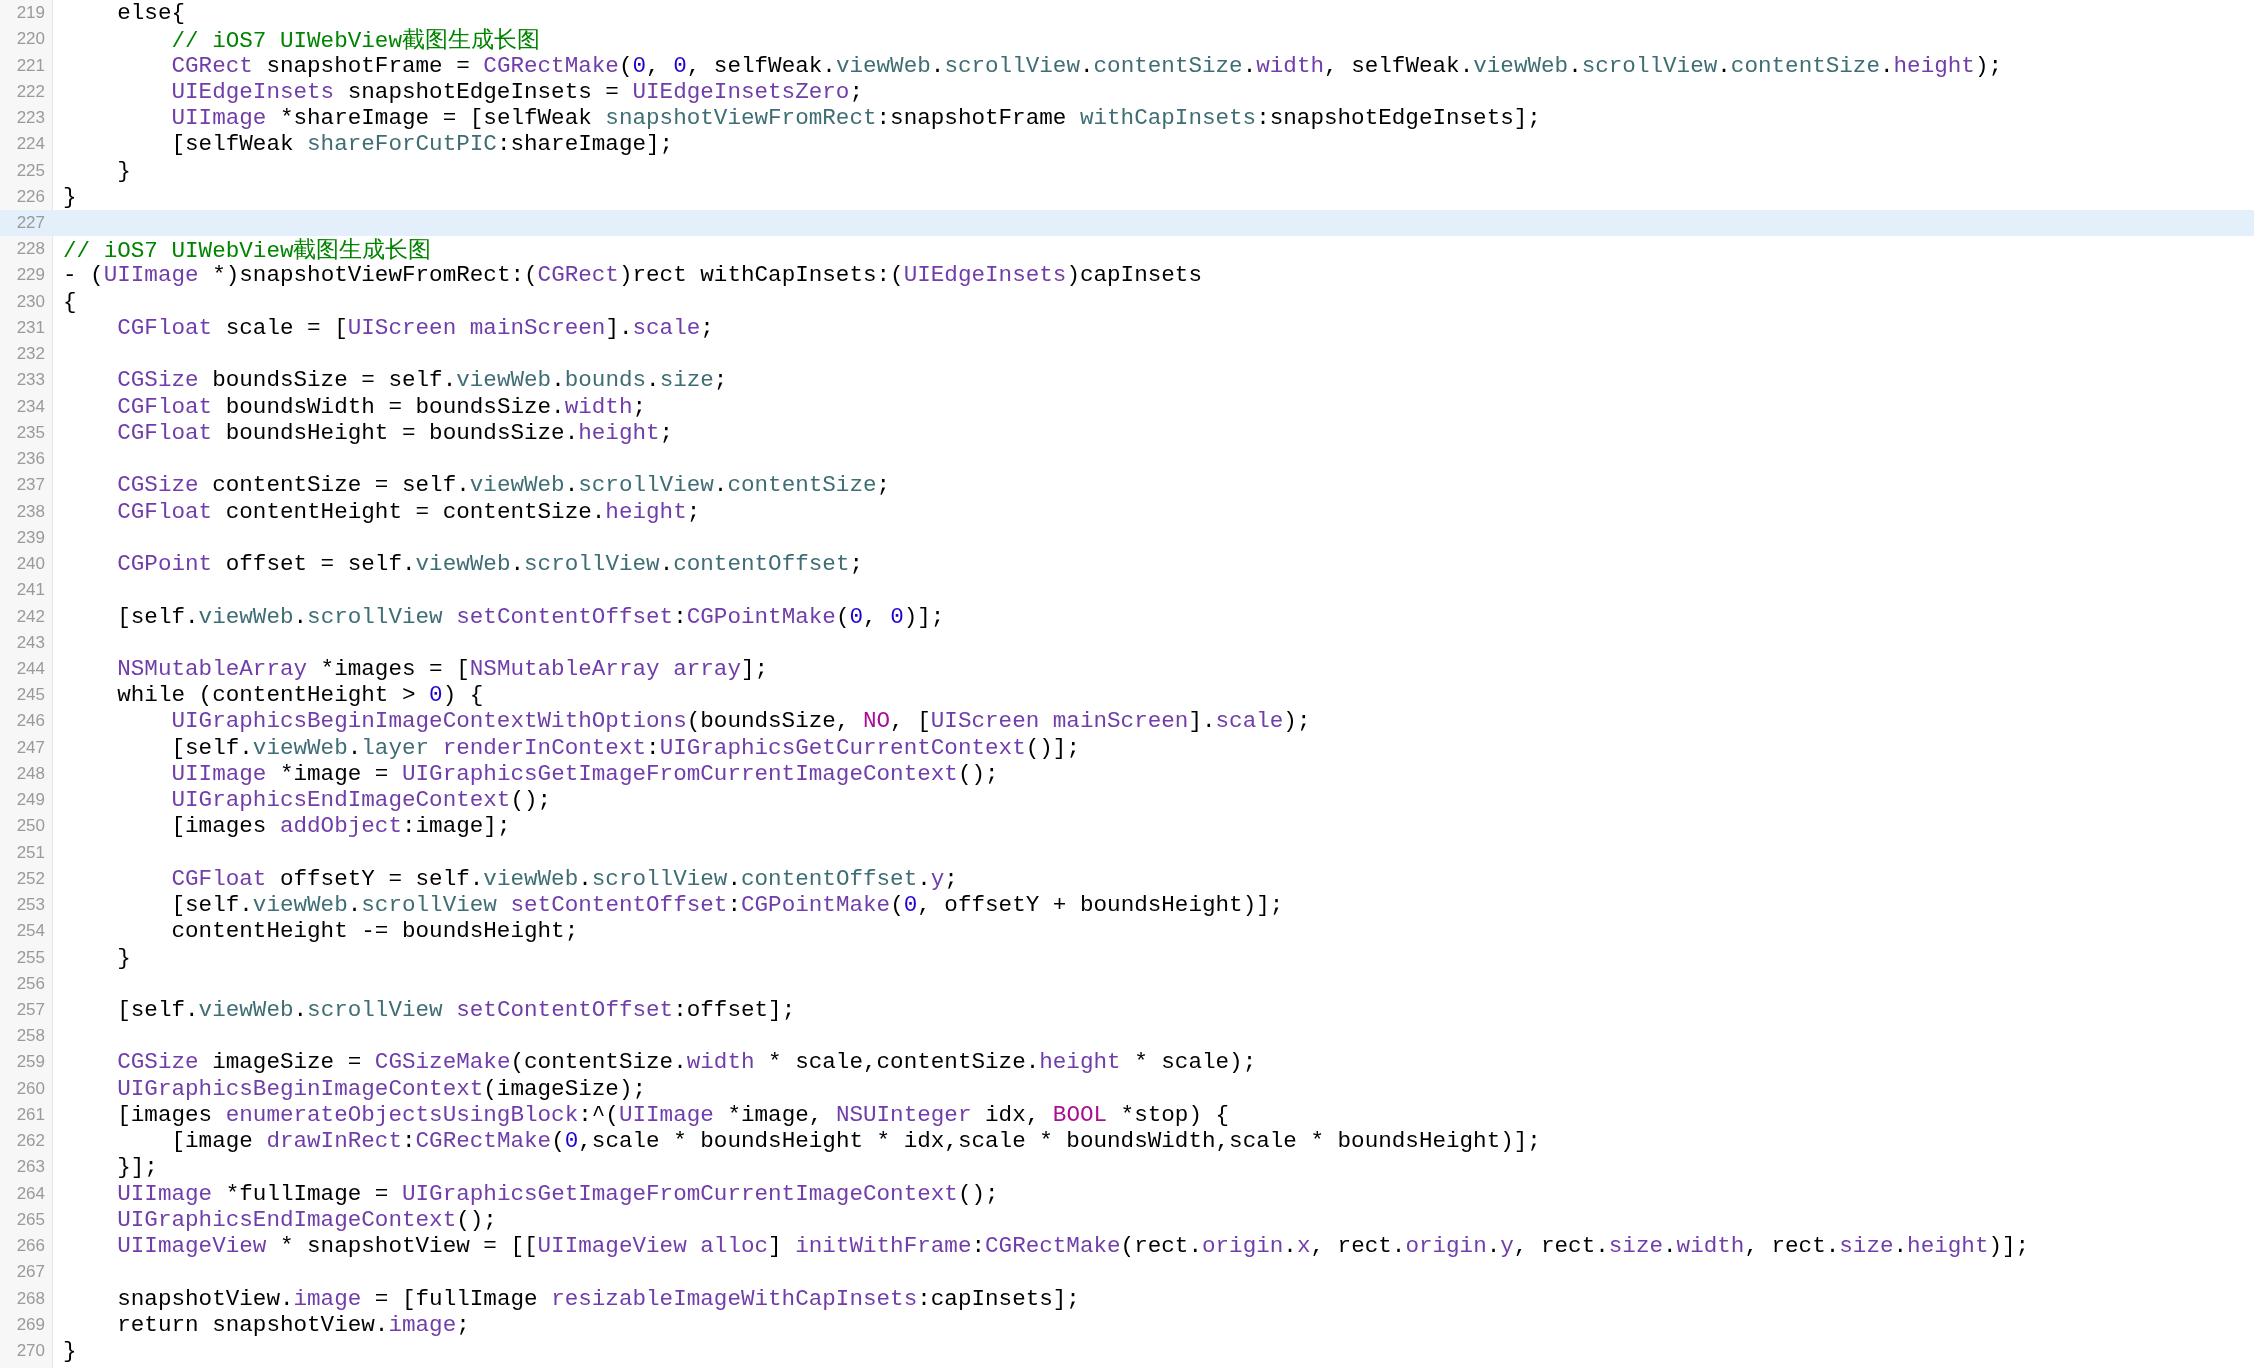 This screenshot has height=1368, width=2254. I want to click on code-line: UIImage *fullImage = UIGraphicsGetImageFromCurrentImageContext();, so click(557, 1193).